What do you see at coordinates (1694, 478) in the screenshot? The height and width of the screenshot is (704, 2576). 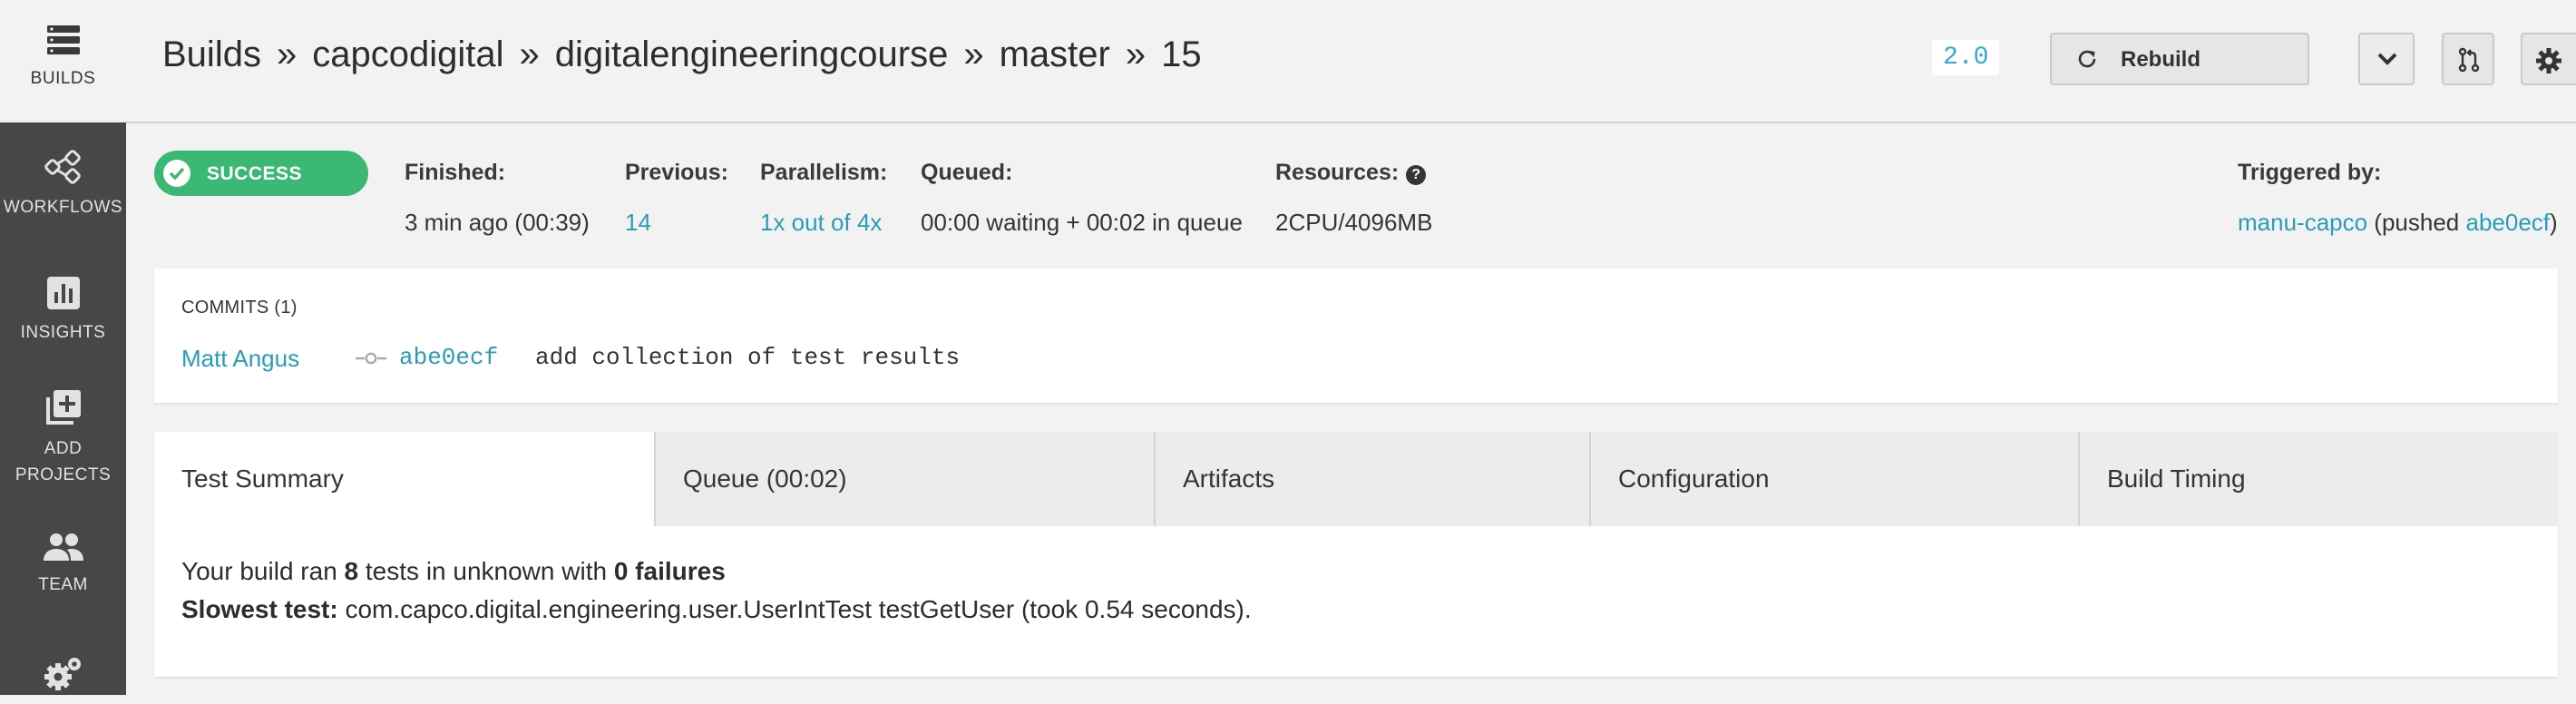 I see `tab-label: Configuration` at bounding box center [1694, 478].